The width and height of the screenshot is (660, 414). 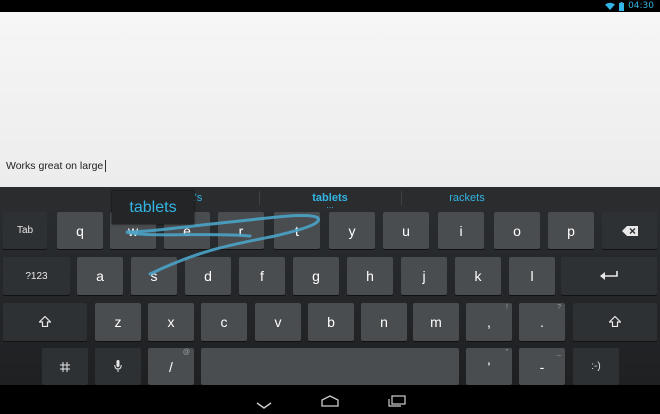 I want to click on text-cursor, so click(x=106, y=166).